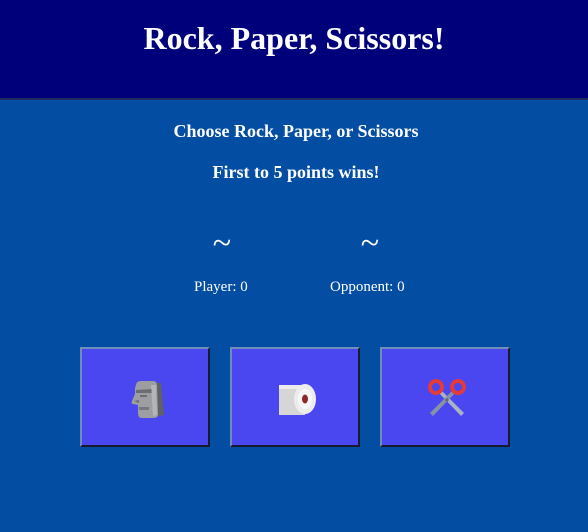  What do you see at coordinates (296, 131) in the screenshot?
I see `instructions-choose: Choose Rock, Paper, or Scissors` at bounding box center [296, 131].